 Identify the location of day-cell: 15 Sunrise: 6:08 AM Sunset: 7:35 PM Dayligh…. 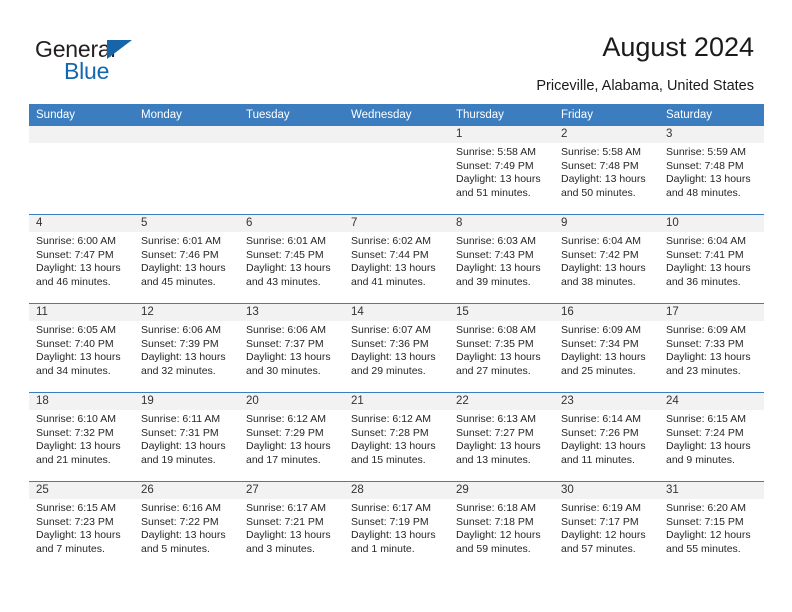
(501, 348).